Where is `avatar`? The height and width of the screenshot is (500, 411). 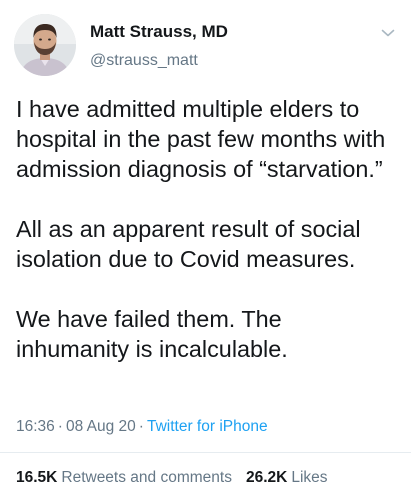
avatar is located at coordinates (45, 45).